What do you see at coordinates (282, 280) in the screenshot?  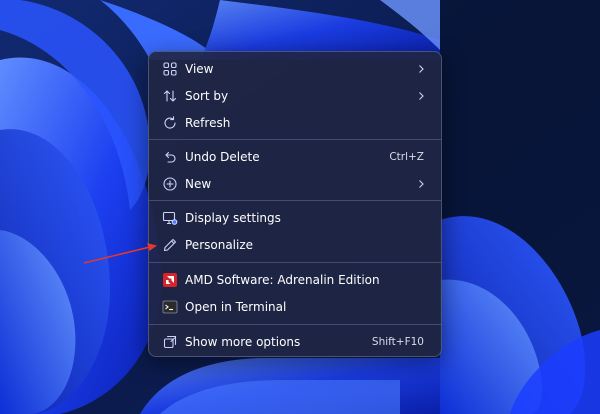 I see `menu-item-label: AMD Software: Adrenalin Edition` at bounding box center [282, 280].